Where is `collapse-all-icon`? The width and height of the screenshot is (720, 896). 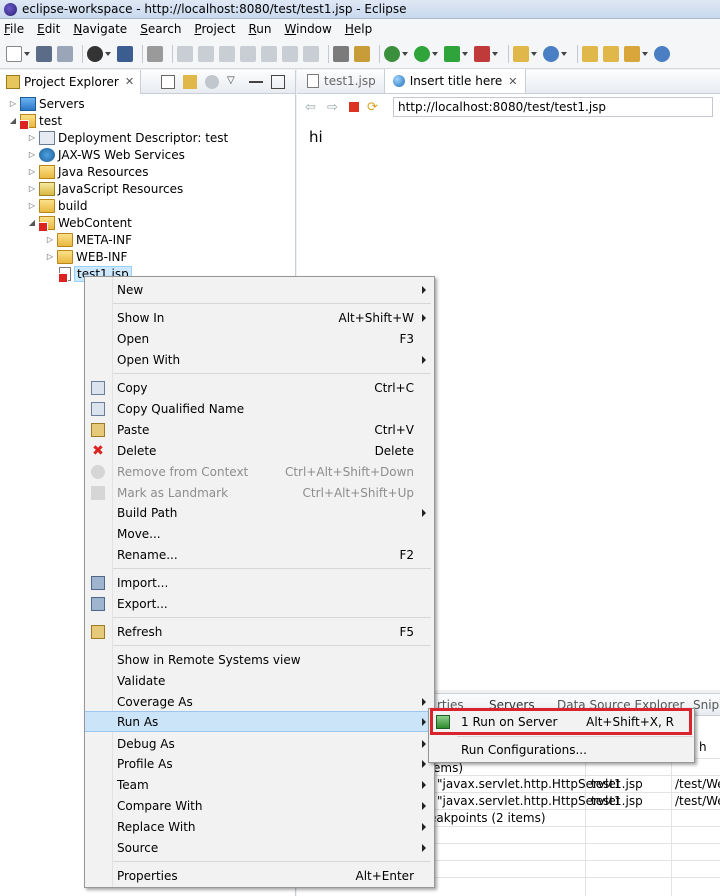 collapse-all-icon is located at coordinates (168, 82).